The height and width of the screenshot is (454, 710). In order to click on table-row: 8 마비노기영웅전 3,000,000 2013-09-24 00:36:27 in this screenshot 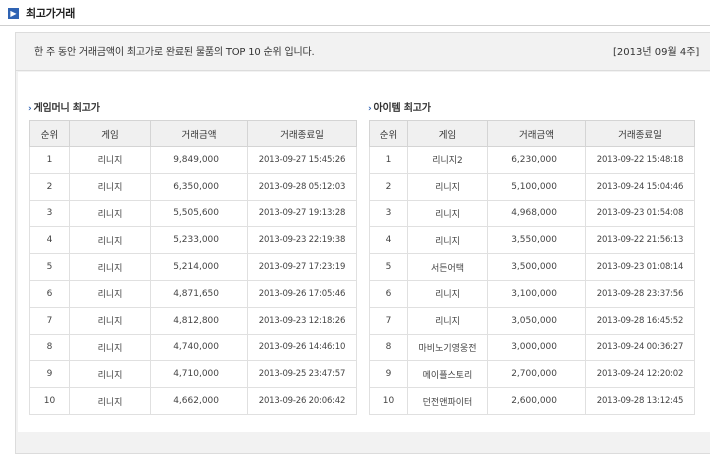, I will do `click(532, 347)`.